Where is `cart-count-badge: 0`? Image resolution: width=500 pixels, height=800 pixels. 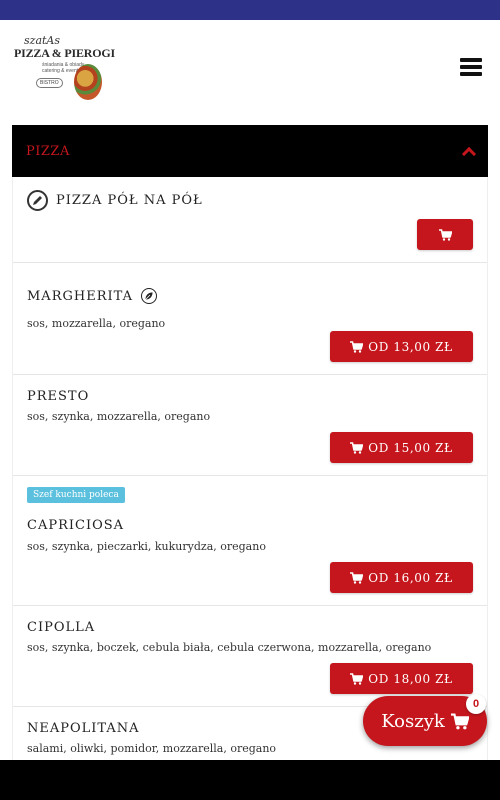
cart-count-badge: 0 is located at coordinates (476, 704).